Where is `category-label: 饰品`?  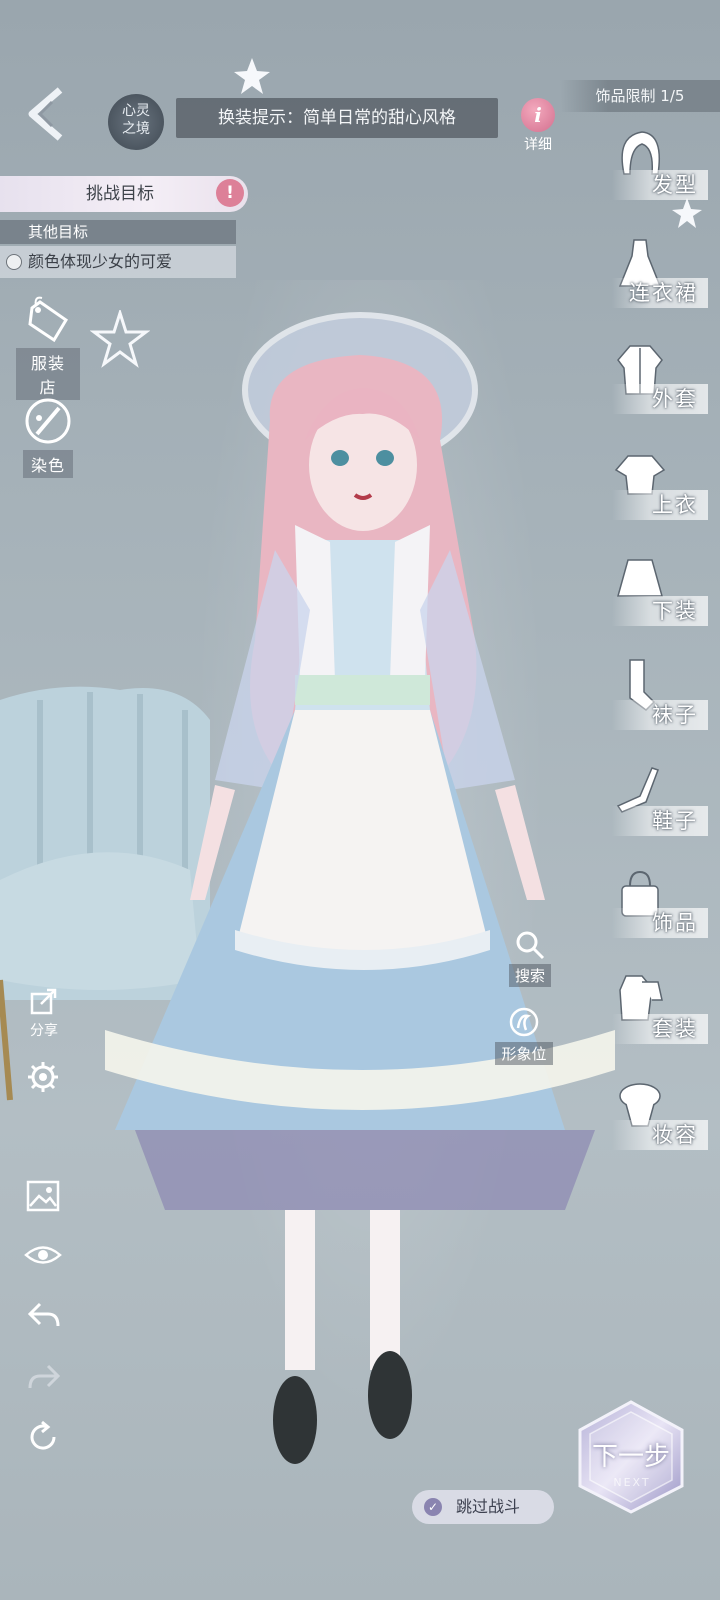 category-label: 饰品 is located at coordinates (660, 923).